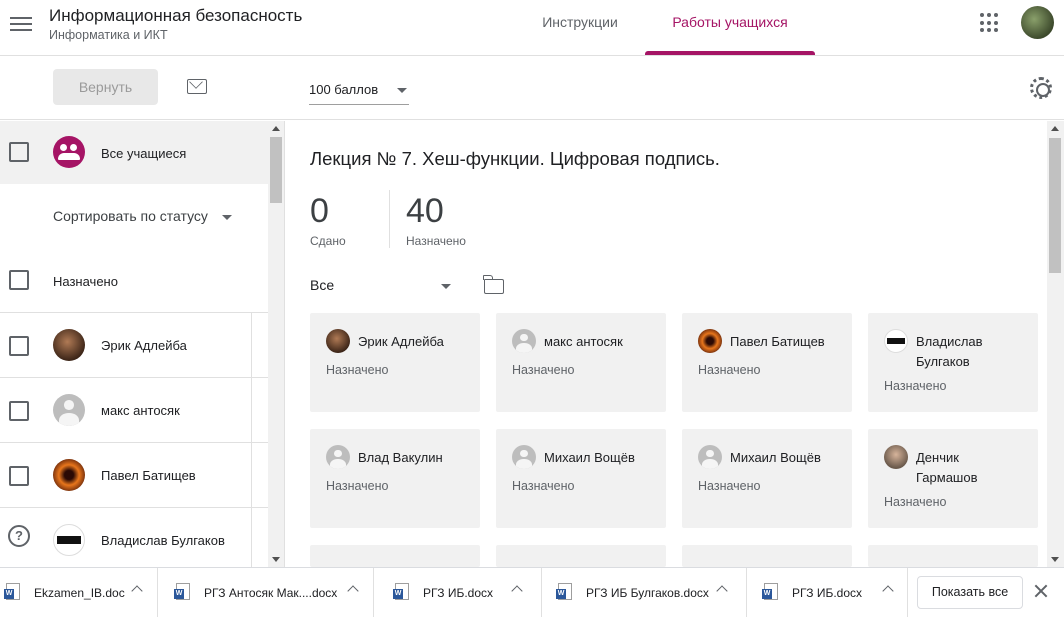  I want to click on student-name: Павел Батищев, so click(148, 475).